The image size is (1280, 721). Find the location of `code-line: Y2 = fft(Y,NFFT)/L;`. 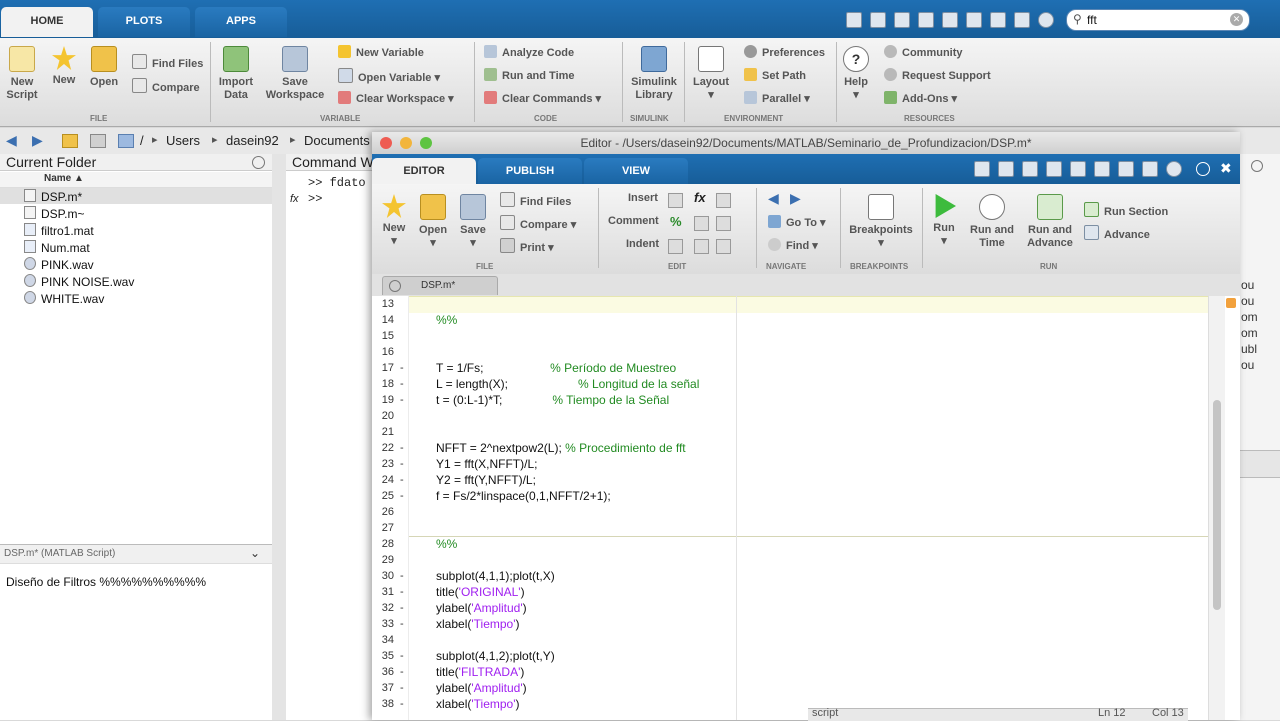

code-line: Y2 = fft(Y,NFFT)/L; is located at coordinates (486, 480).